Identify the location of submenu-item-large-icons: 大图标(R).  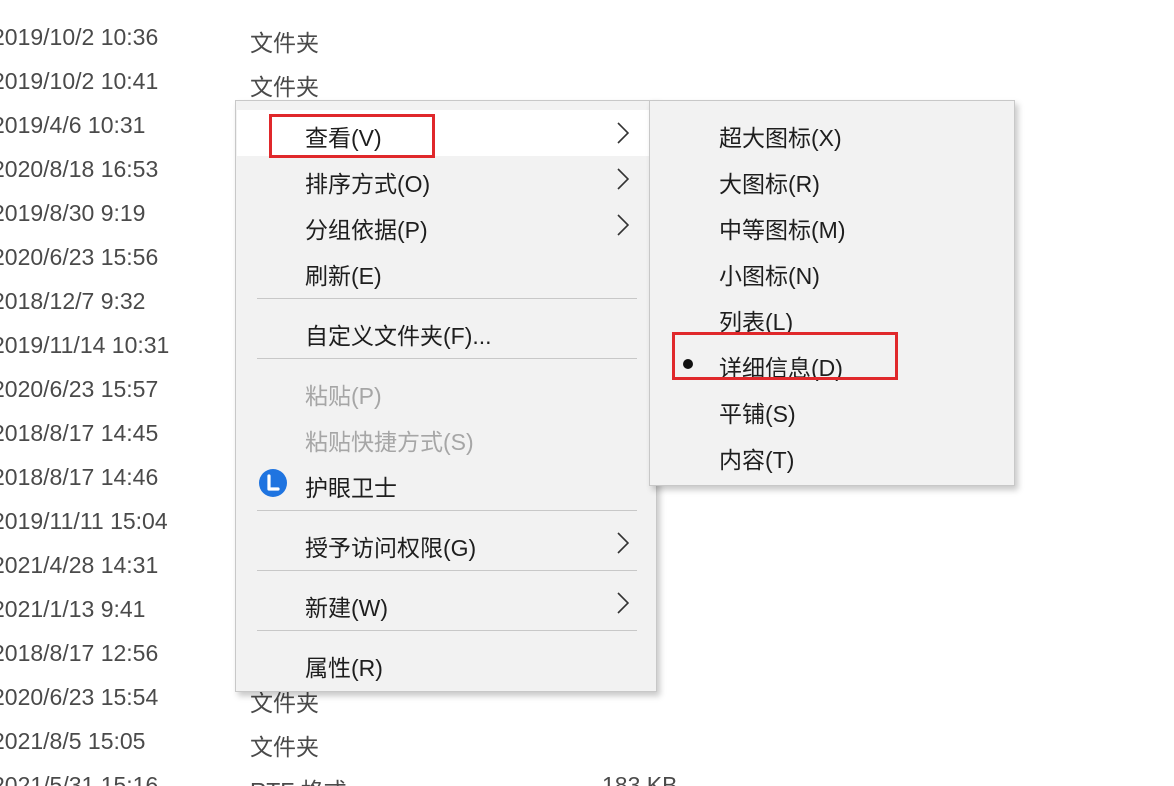
(832, 179).